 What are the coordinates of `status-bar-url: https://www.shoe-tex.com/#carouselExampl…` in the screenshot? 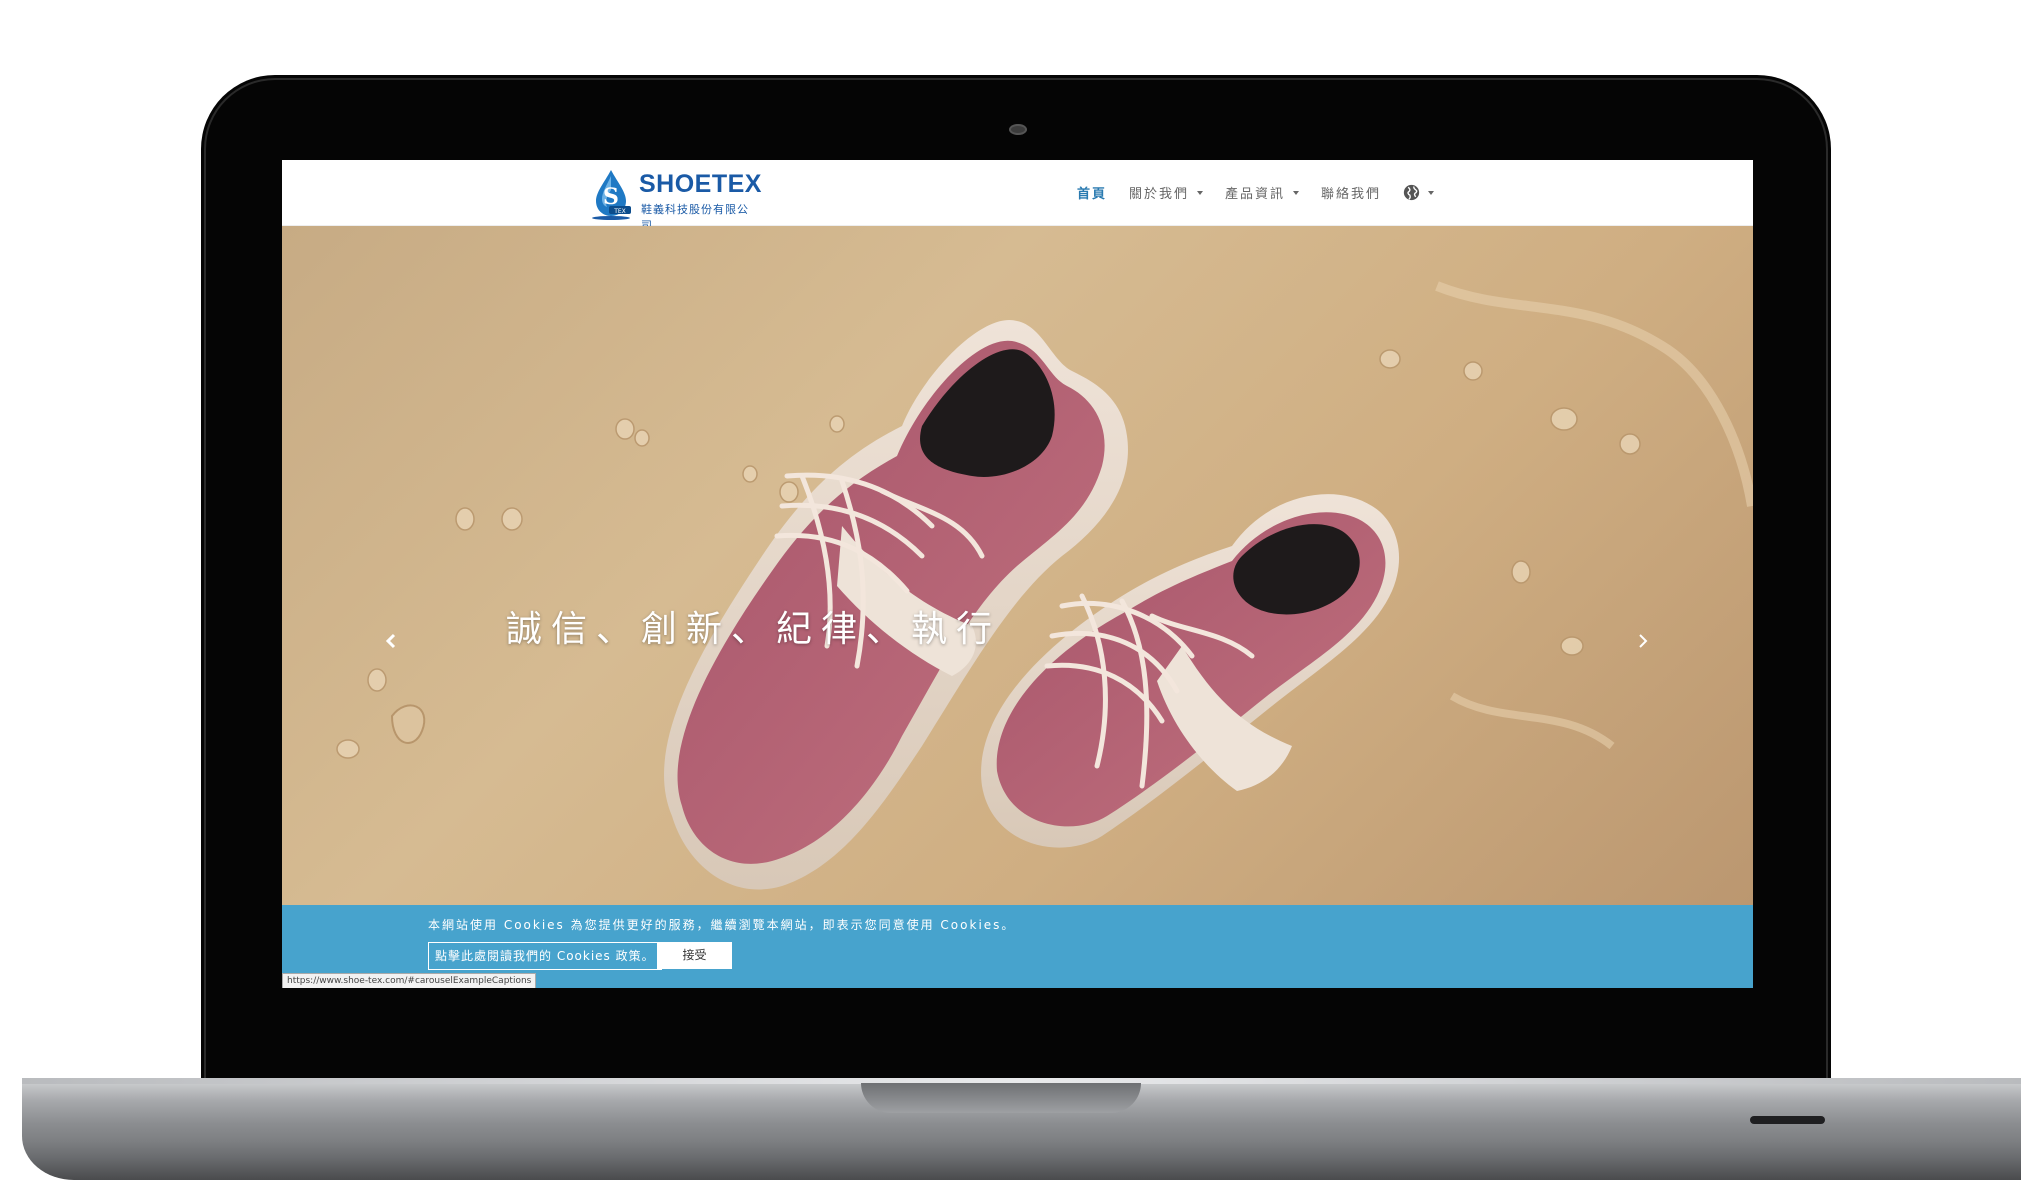 It's located at (409, 980).